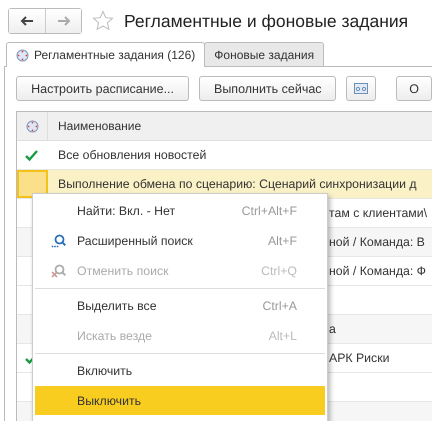  I want to click on column-header: Наименование, so click(95, 126).